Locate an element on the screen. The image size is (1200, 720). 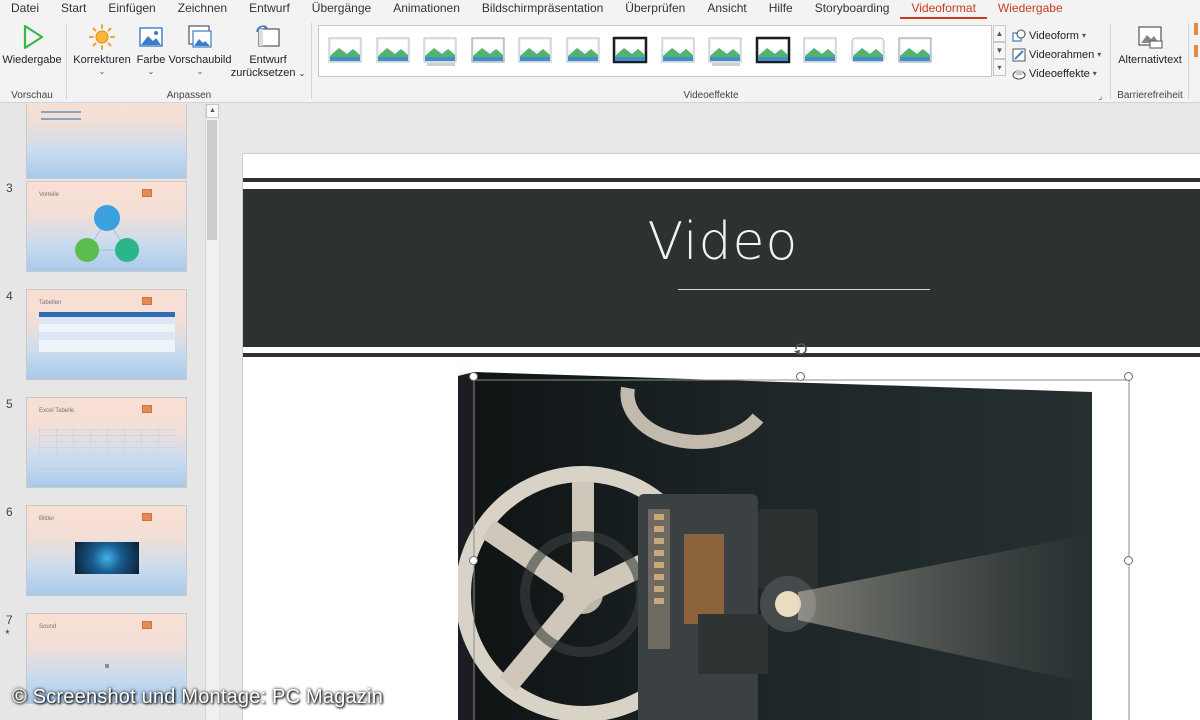
slide-number: 7 is located at coordinates (9, 620).